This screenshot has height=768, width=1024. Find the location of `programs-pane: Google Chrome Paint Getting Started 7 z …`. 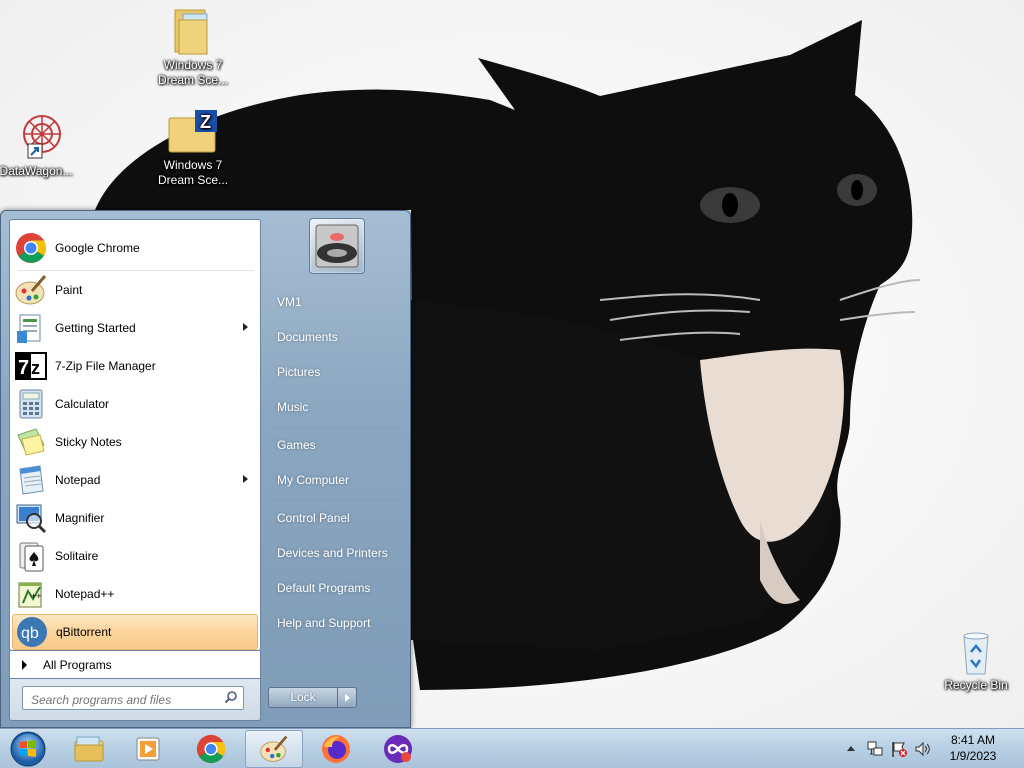

programs-pane: Google Chrome Paint Getting Started 7 z … is located at coordinates (135, 436).